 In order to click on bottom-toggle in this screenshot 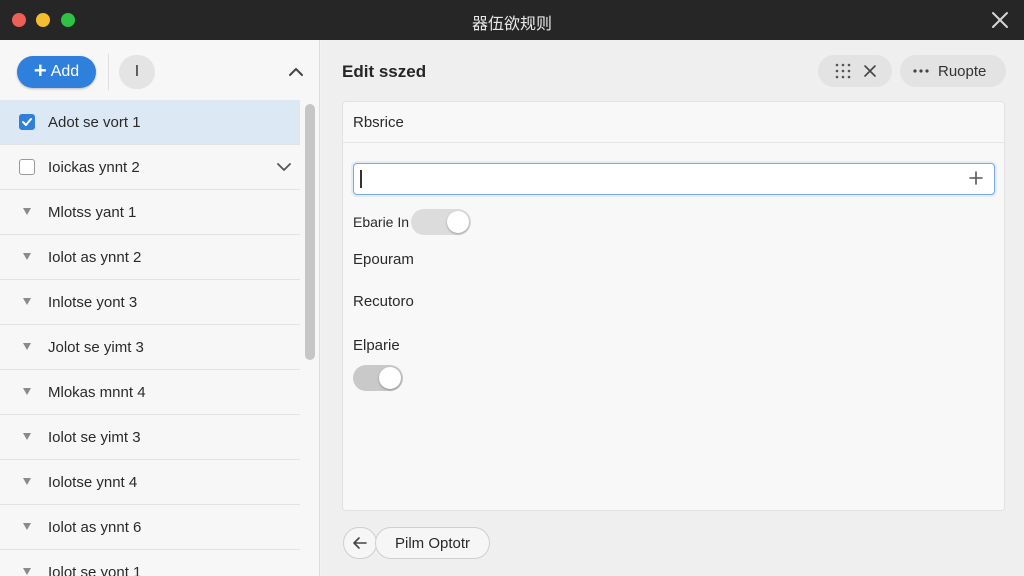, I will do `click(378, 378)`.